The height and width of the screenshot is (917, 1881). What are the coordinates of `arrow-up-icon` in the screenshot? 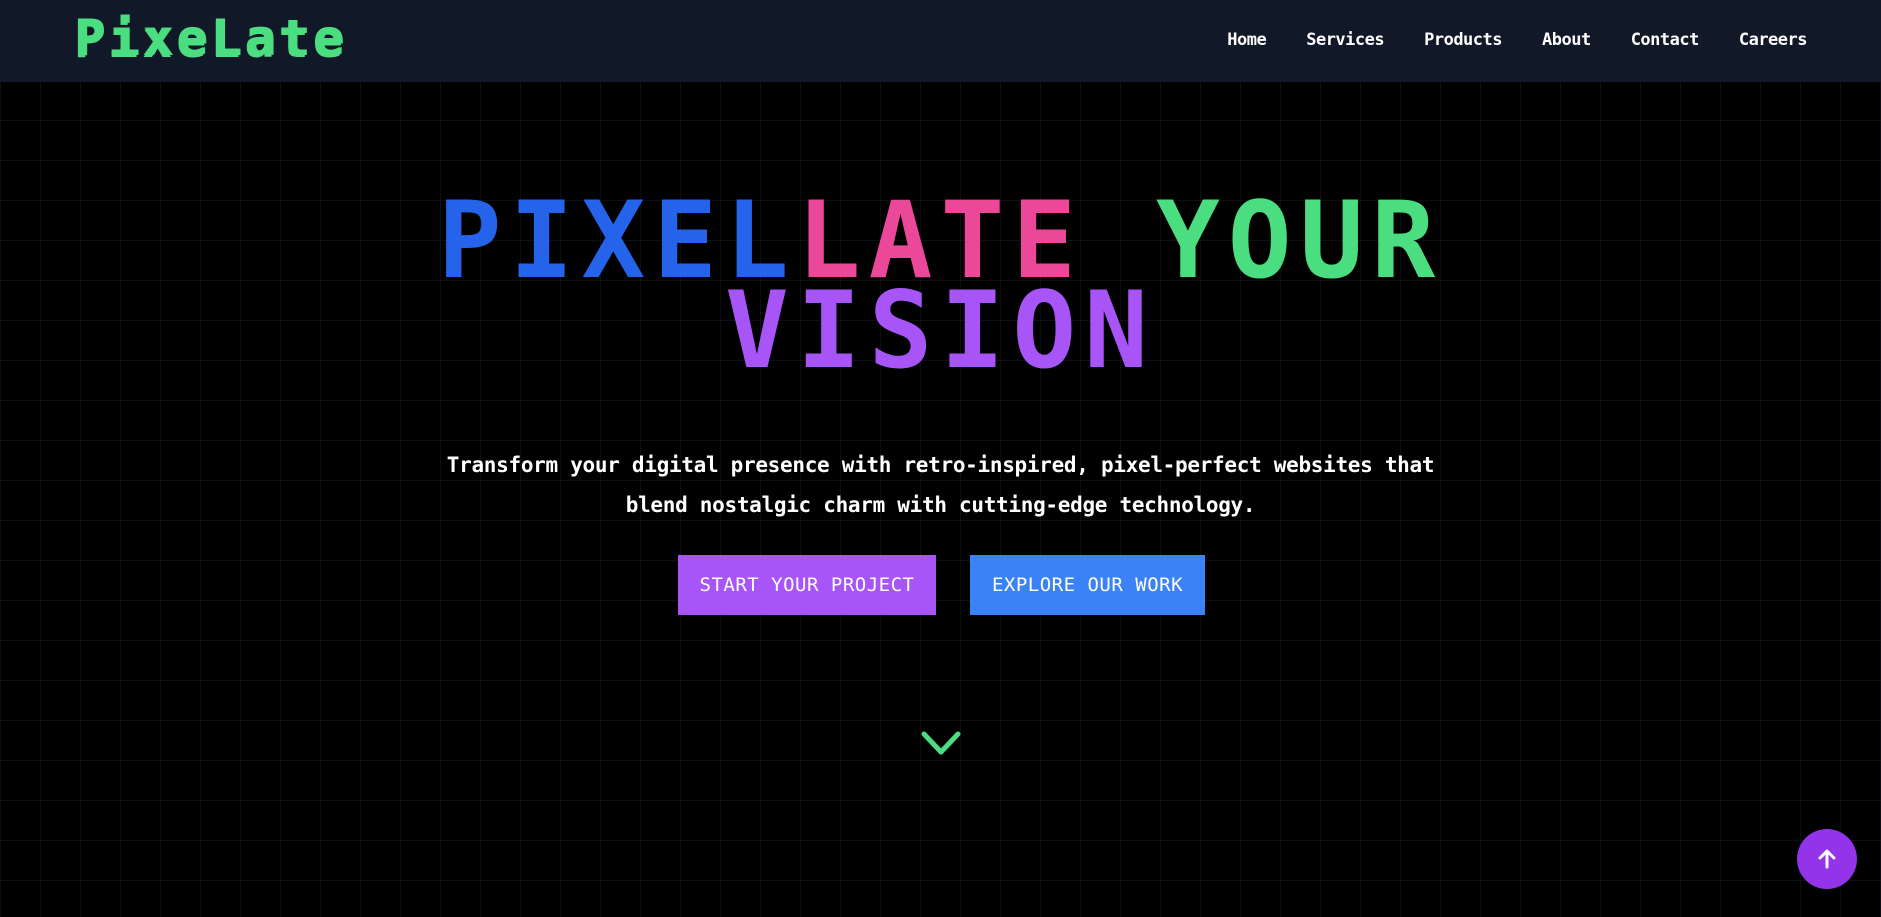 It's located at (1827, 859).